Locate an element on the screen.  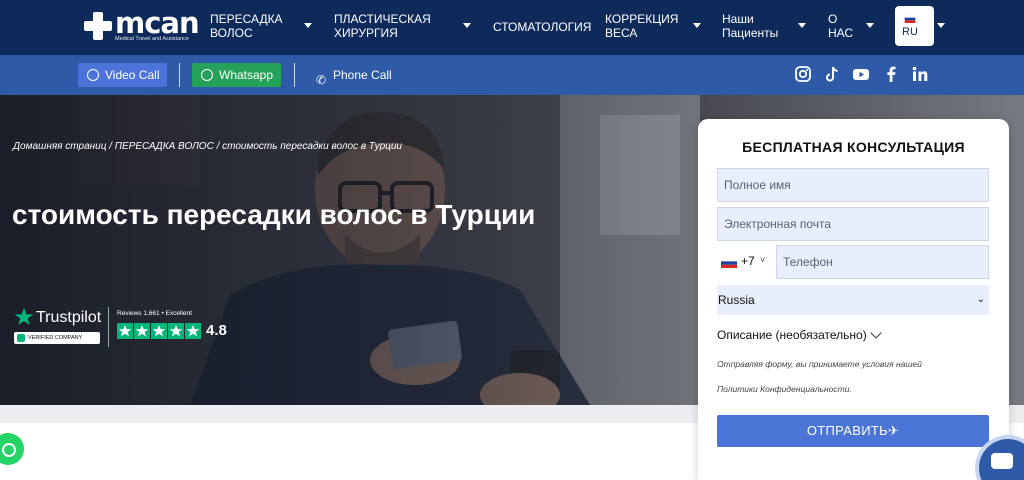
trustpilot-name: Trustpilot is located at coordinates (69, 317).